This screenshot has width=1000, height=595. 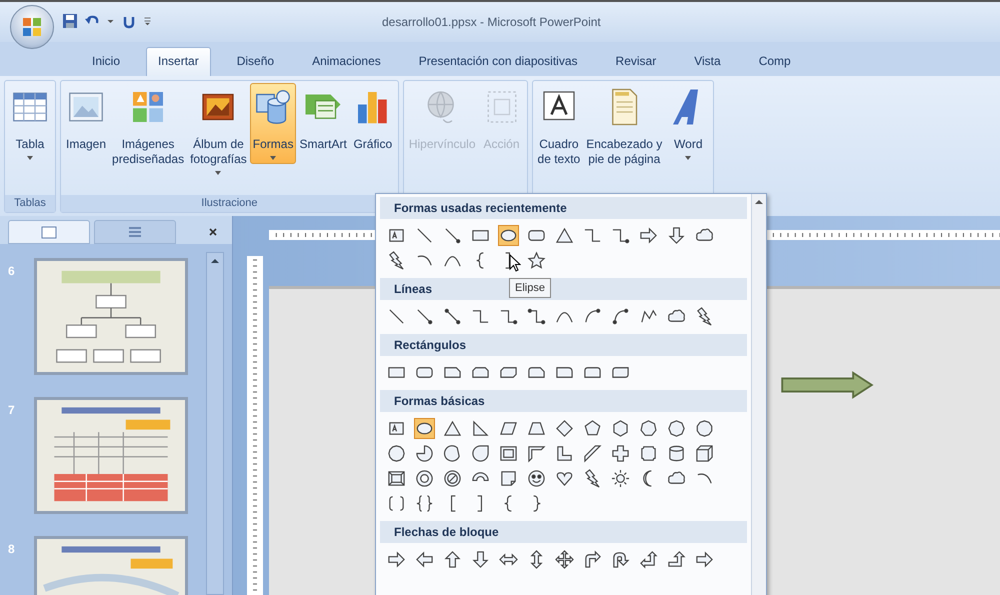 What do you see at coordinates (688, 123) in the screenshot?
I see `ribbon-button: Word` at bounding box center [688, 123].